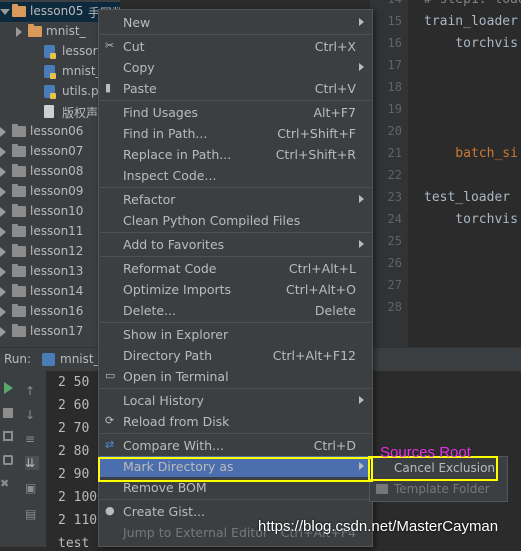 This screenshot has width=521, height=551. What do you see at coordinates (235, 268) in the screenshot?
I see `menu-item-reformat-code: Reformat Code Ctrl+Alt+L` at bounding box center [235, 268].